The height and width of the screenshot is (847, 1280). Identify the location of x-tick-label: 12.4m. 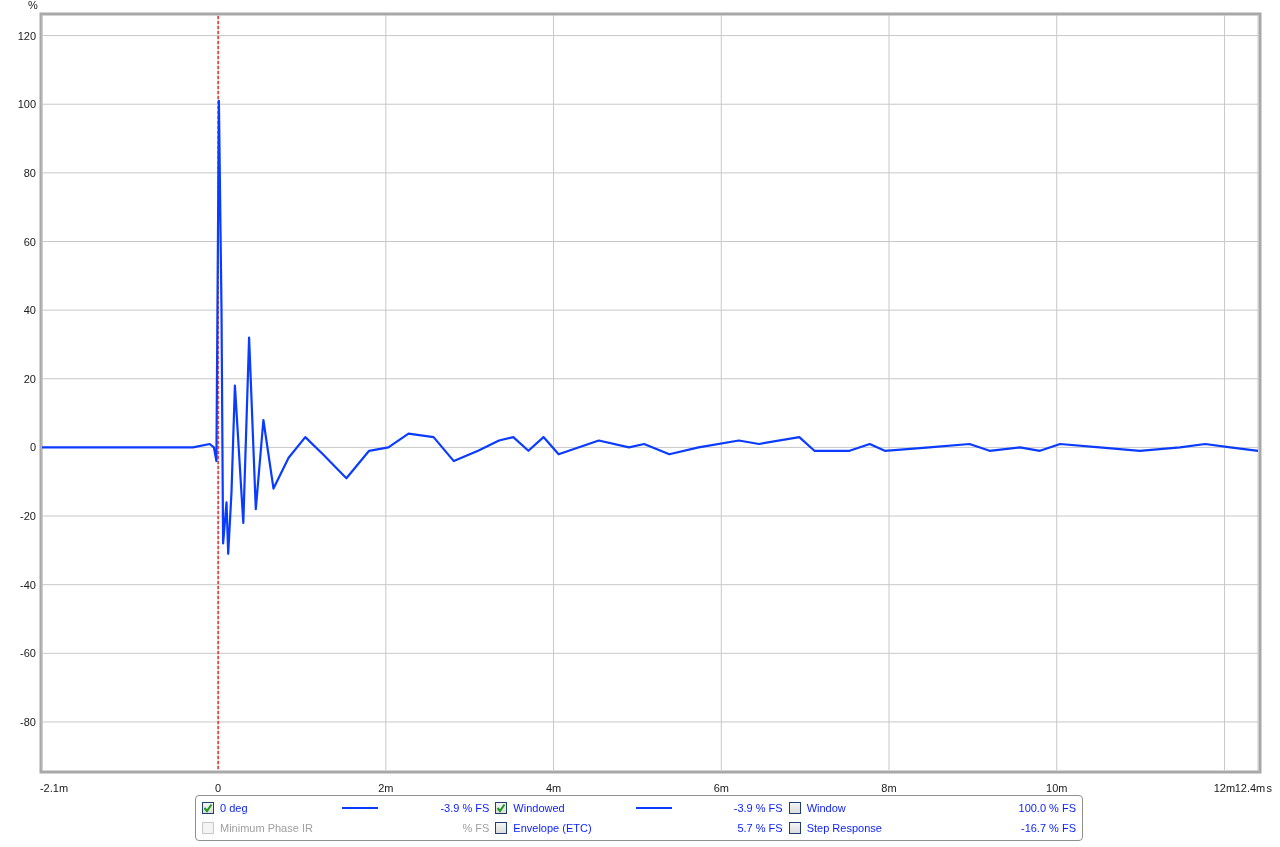
(1250, 788).